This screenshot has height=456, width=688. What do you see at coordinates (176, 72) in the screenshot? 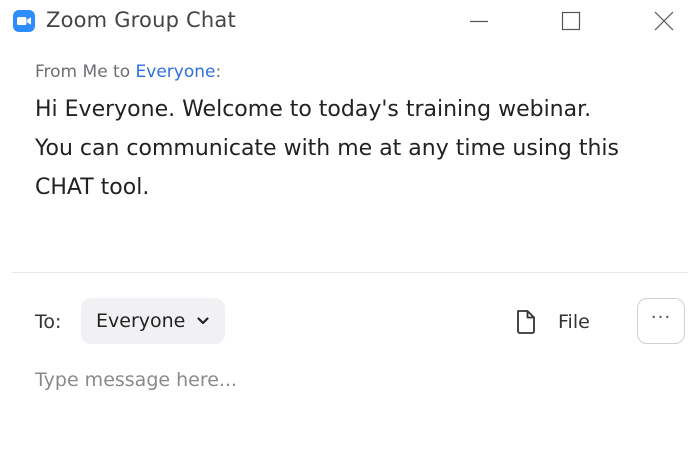
I see `message-recipient-link: Everyone` at bounding box center [176, 72].